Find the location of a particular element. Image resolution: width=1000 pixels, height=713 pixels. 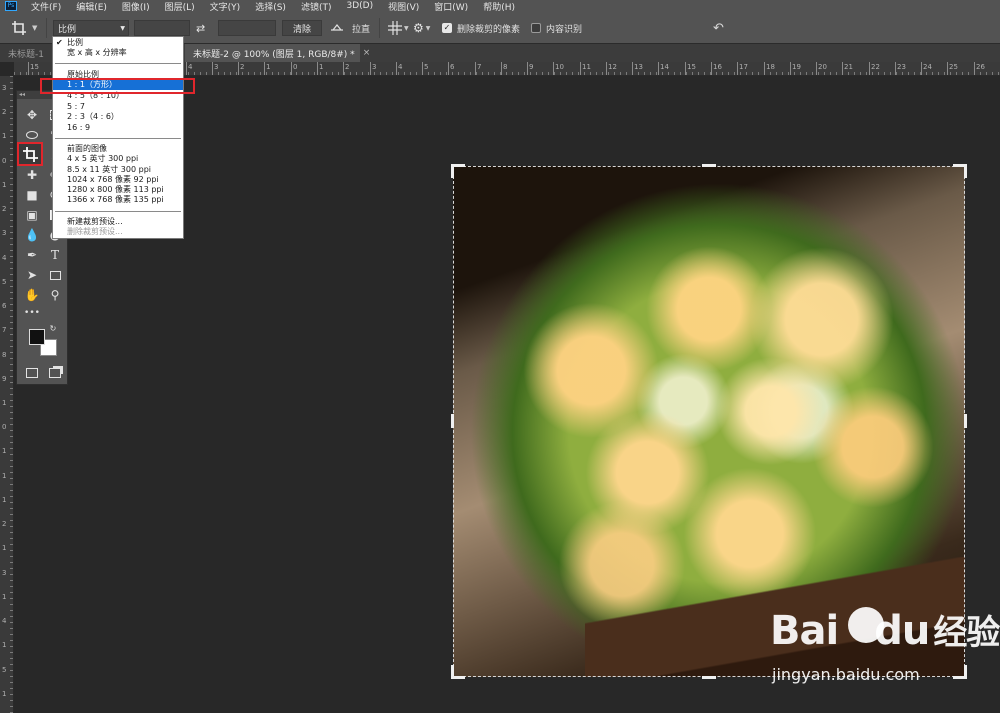

tool-preset-picker: ▼ is located at coordinates (24, 28).